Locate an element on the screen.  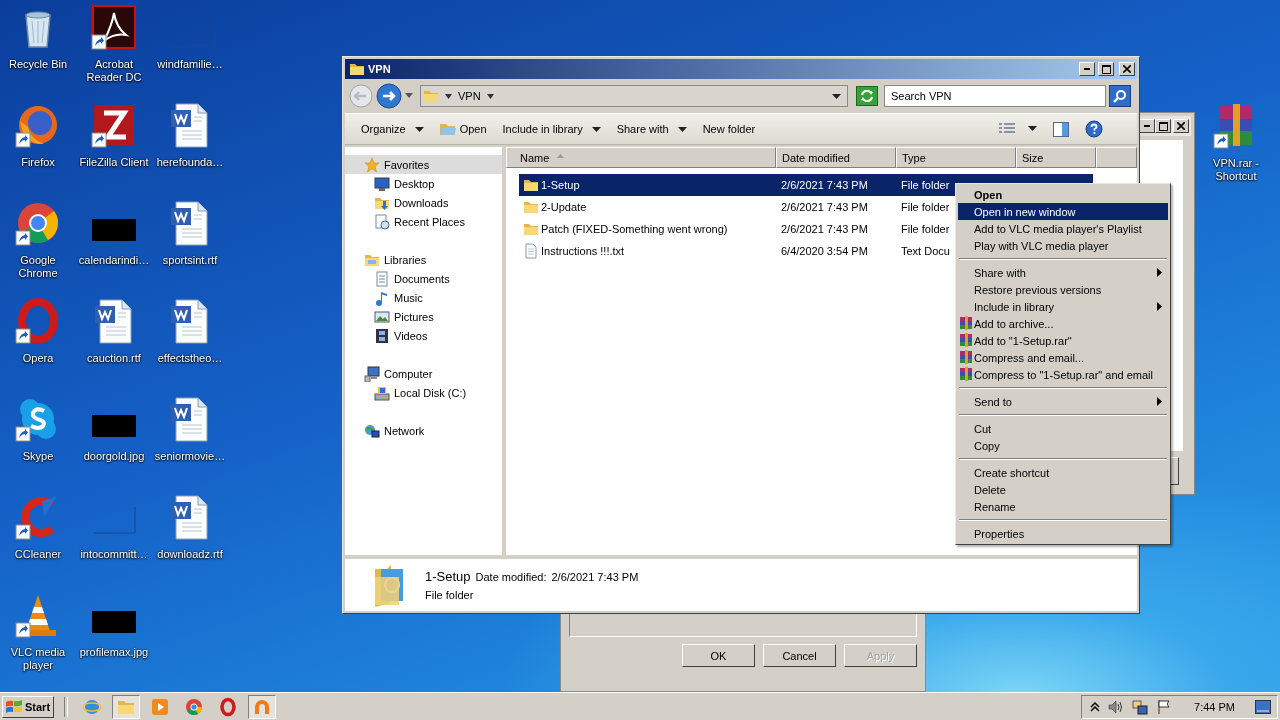
dialog-button: OK is located at coordinates (718, 655).